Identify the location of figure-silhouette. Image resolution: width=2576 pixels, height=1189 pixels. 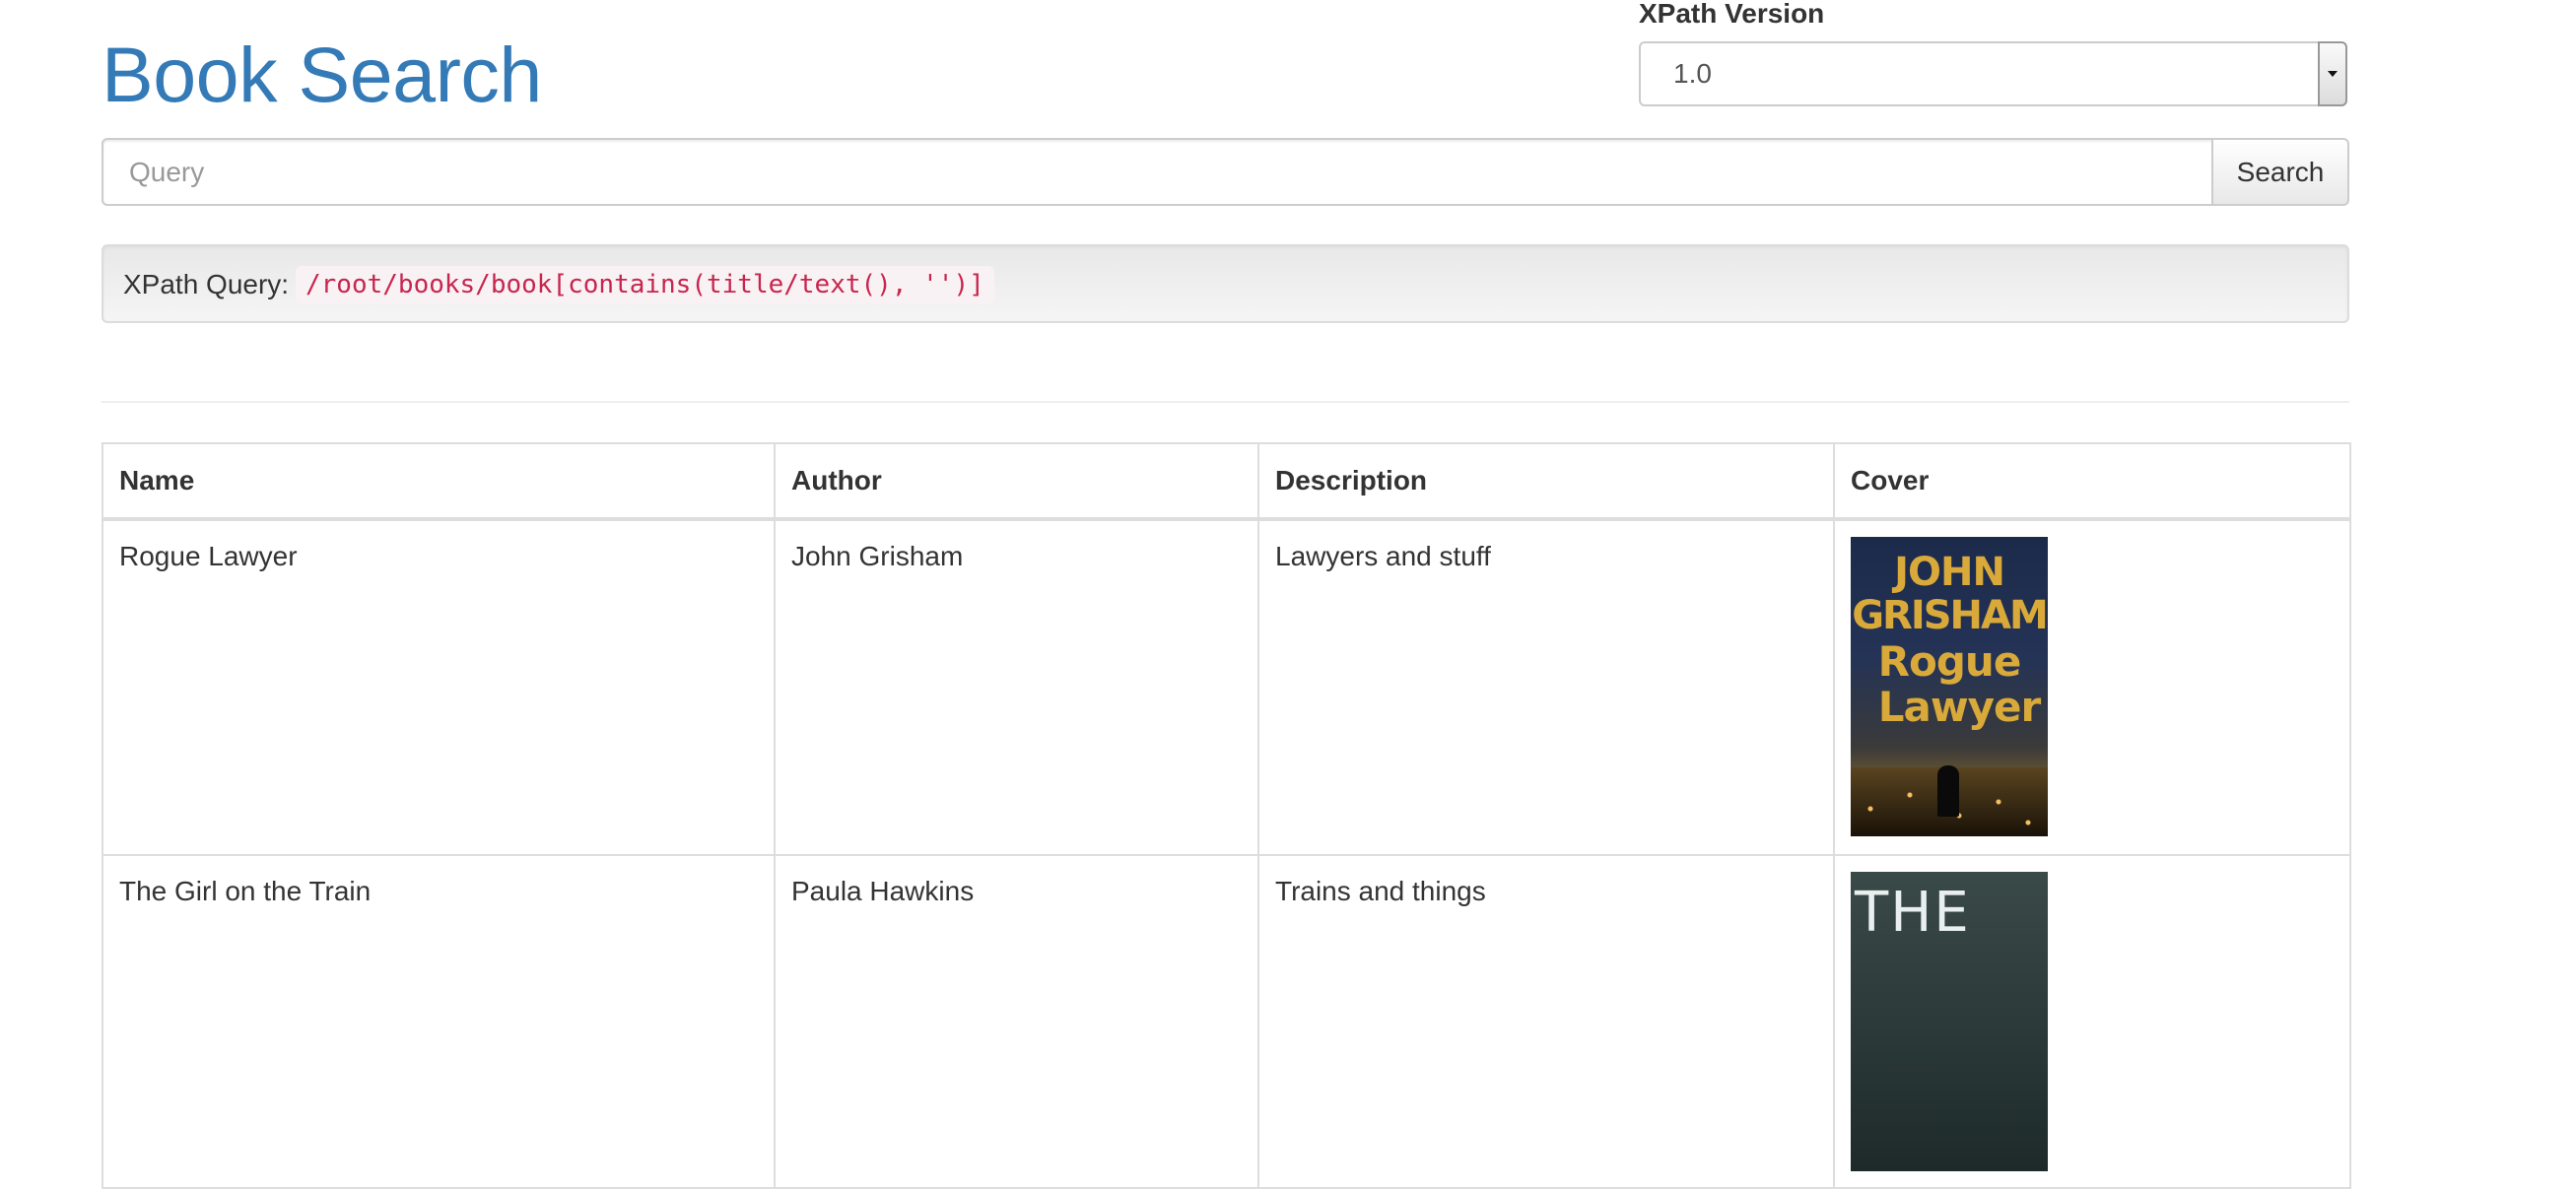
(1948, 791).